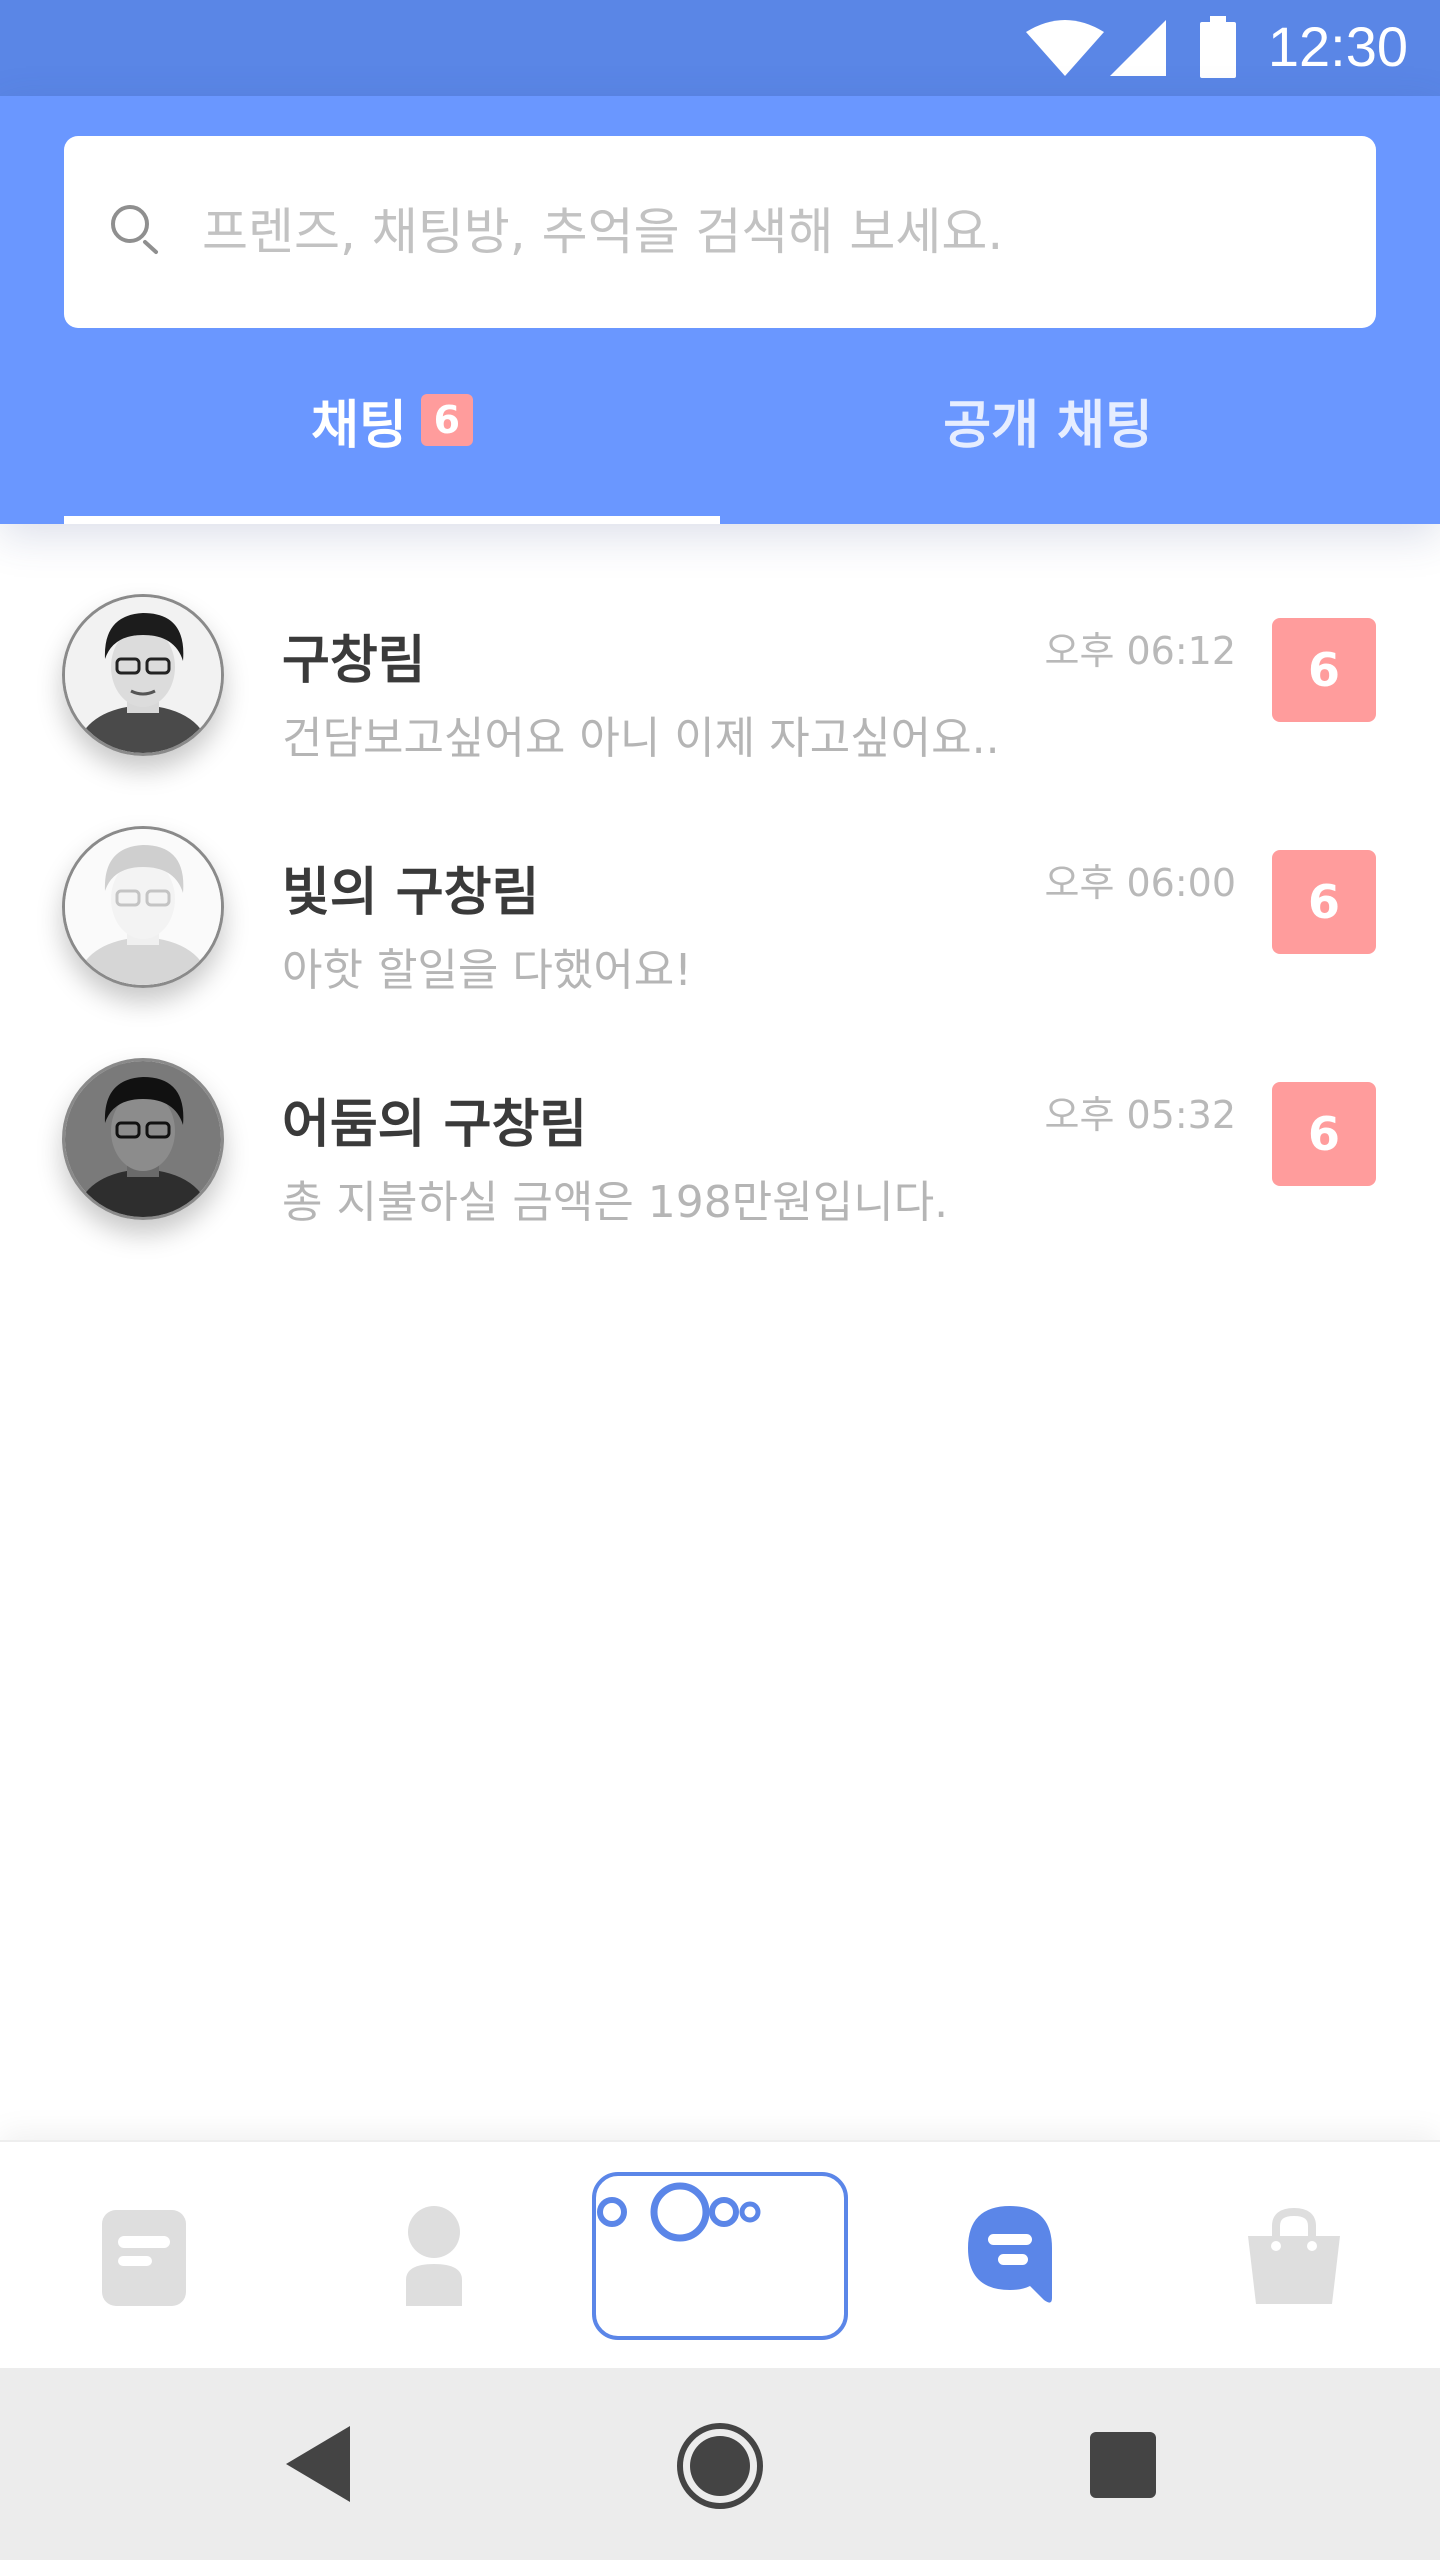  What do you see at coordinates (1140, 1115) in the screenshot?
I see `chat-time: 오후 05:32` at bounding box center [1140, 1115].